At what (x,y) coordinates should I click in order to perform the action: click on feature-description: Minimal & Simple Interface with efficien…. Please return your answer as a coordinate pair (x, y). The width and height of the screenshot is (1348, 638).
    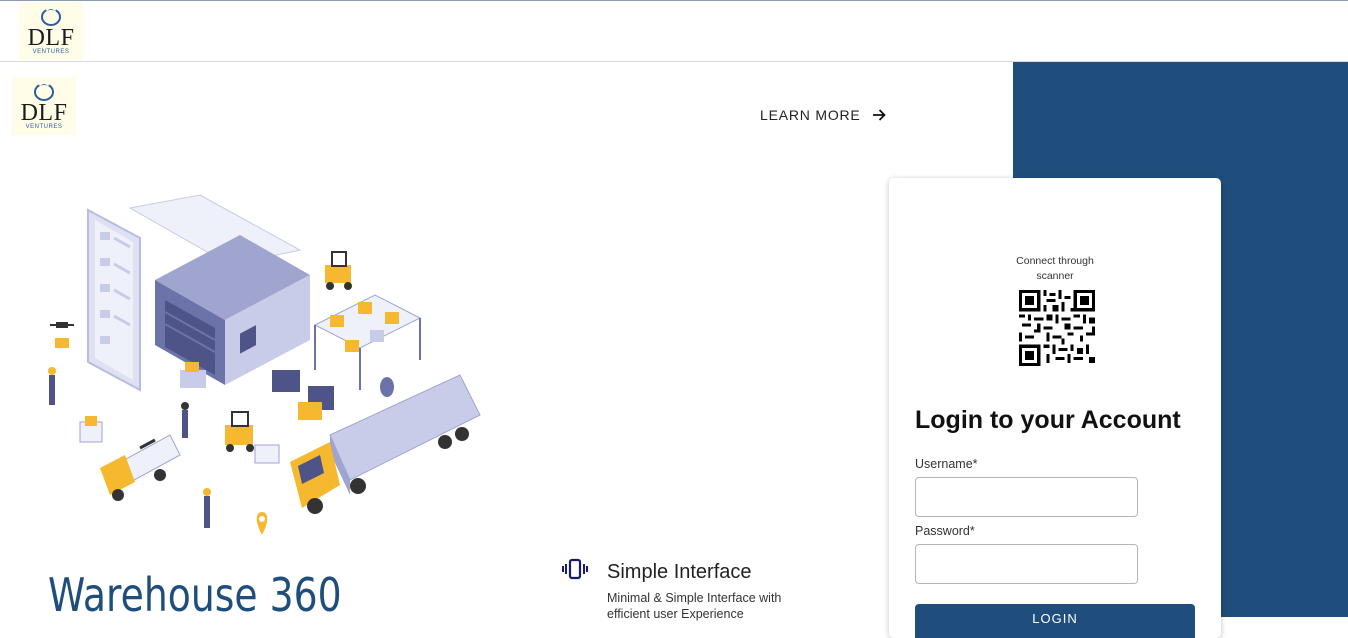
    Looking at the image, I should click on (707, 606).